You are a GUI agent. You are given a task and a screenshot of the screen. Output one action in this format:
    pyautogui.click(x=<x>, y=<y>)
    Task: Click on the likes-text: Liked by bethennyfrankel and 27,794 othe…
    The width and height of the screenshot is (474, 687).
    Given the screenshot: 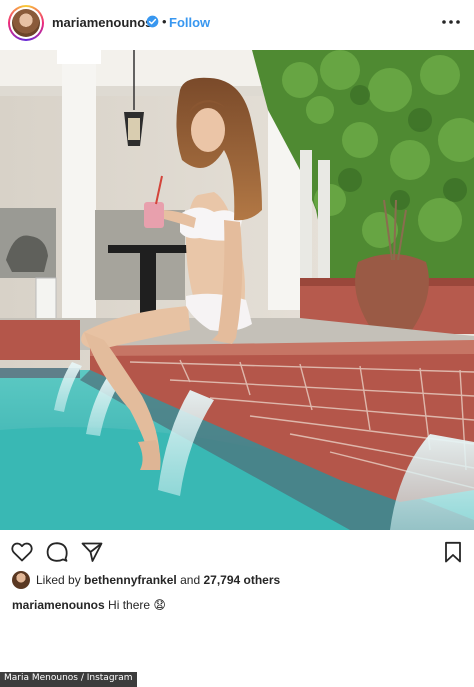 What is the action you would take?
    pyautogui.click(x=158, y=580)
    